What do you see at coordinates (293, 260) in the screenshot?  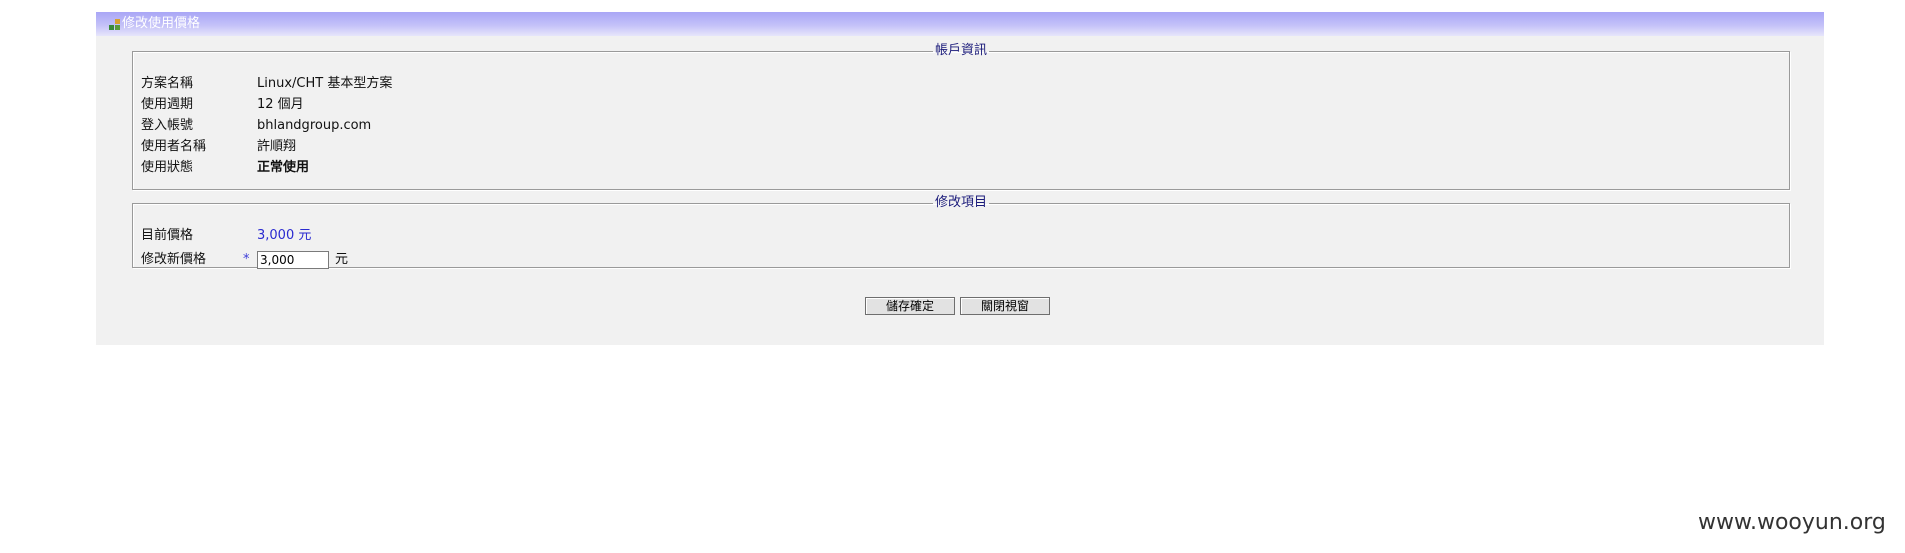 I see `new-price-input` at bounding box center [293, 260].